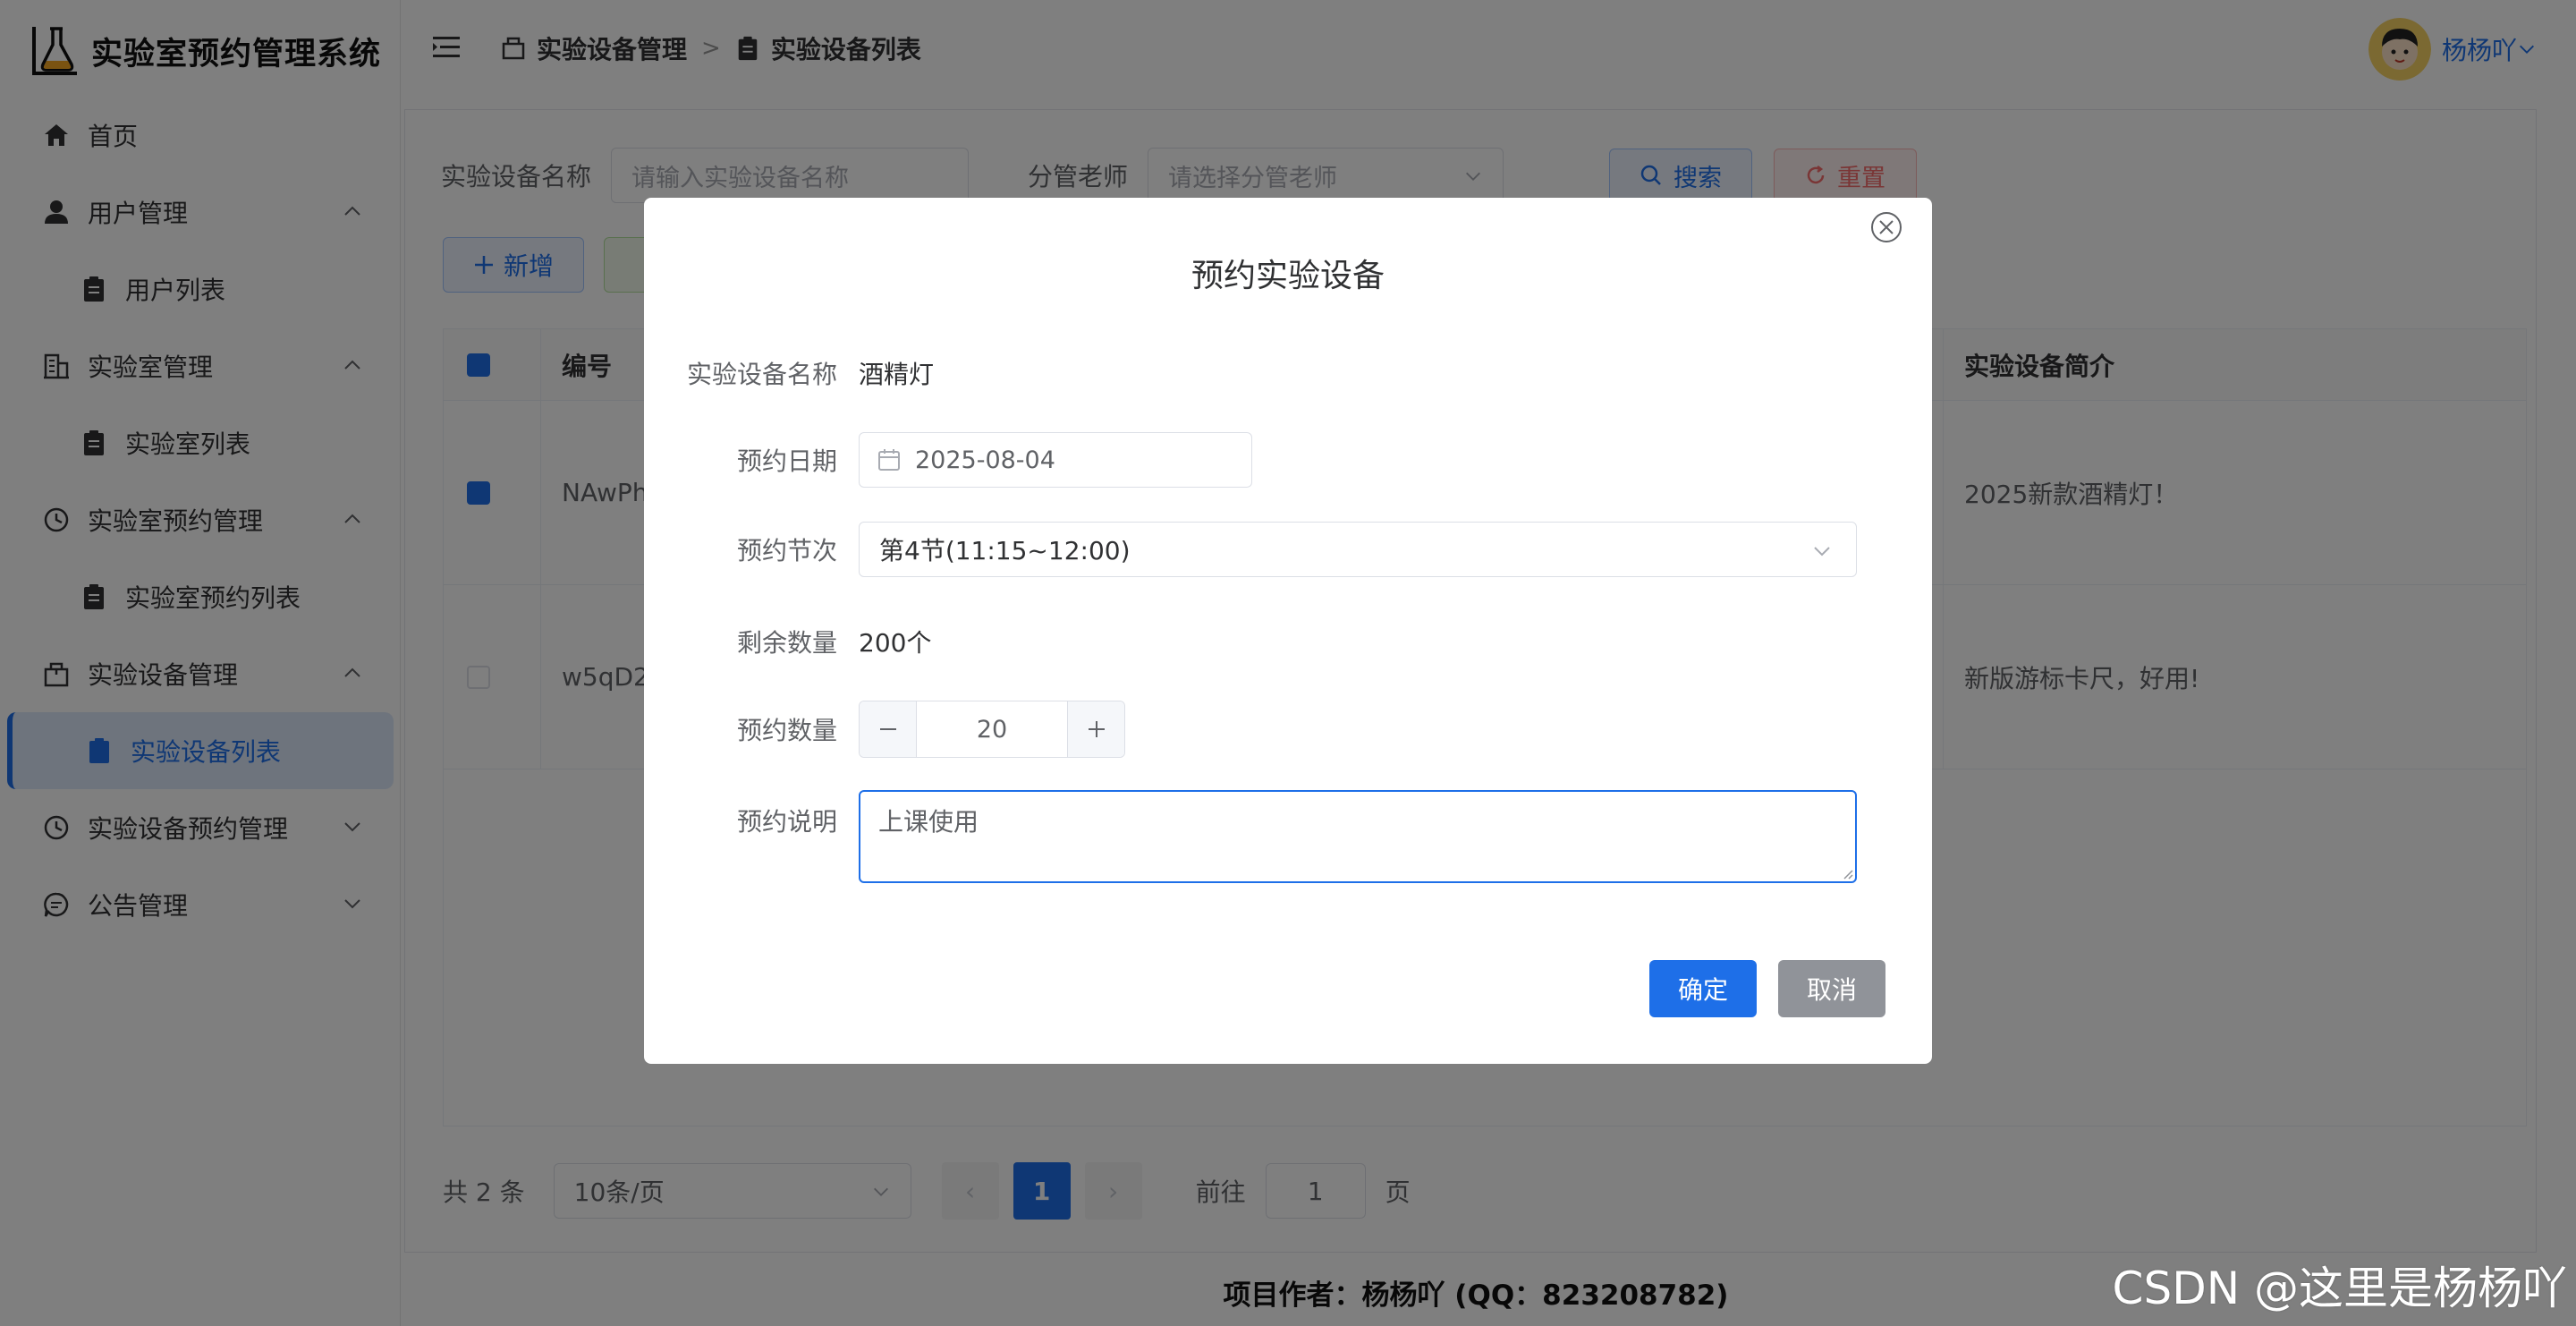  I want to click on dialog-title: 预约实验设备, so click(1288, 276).